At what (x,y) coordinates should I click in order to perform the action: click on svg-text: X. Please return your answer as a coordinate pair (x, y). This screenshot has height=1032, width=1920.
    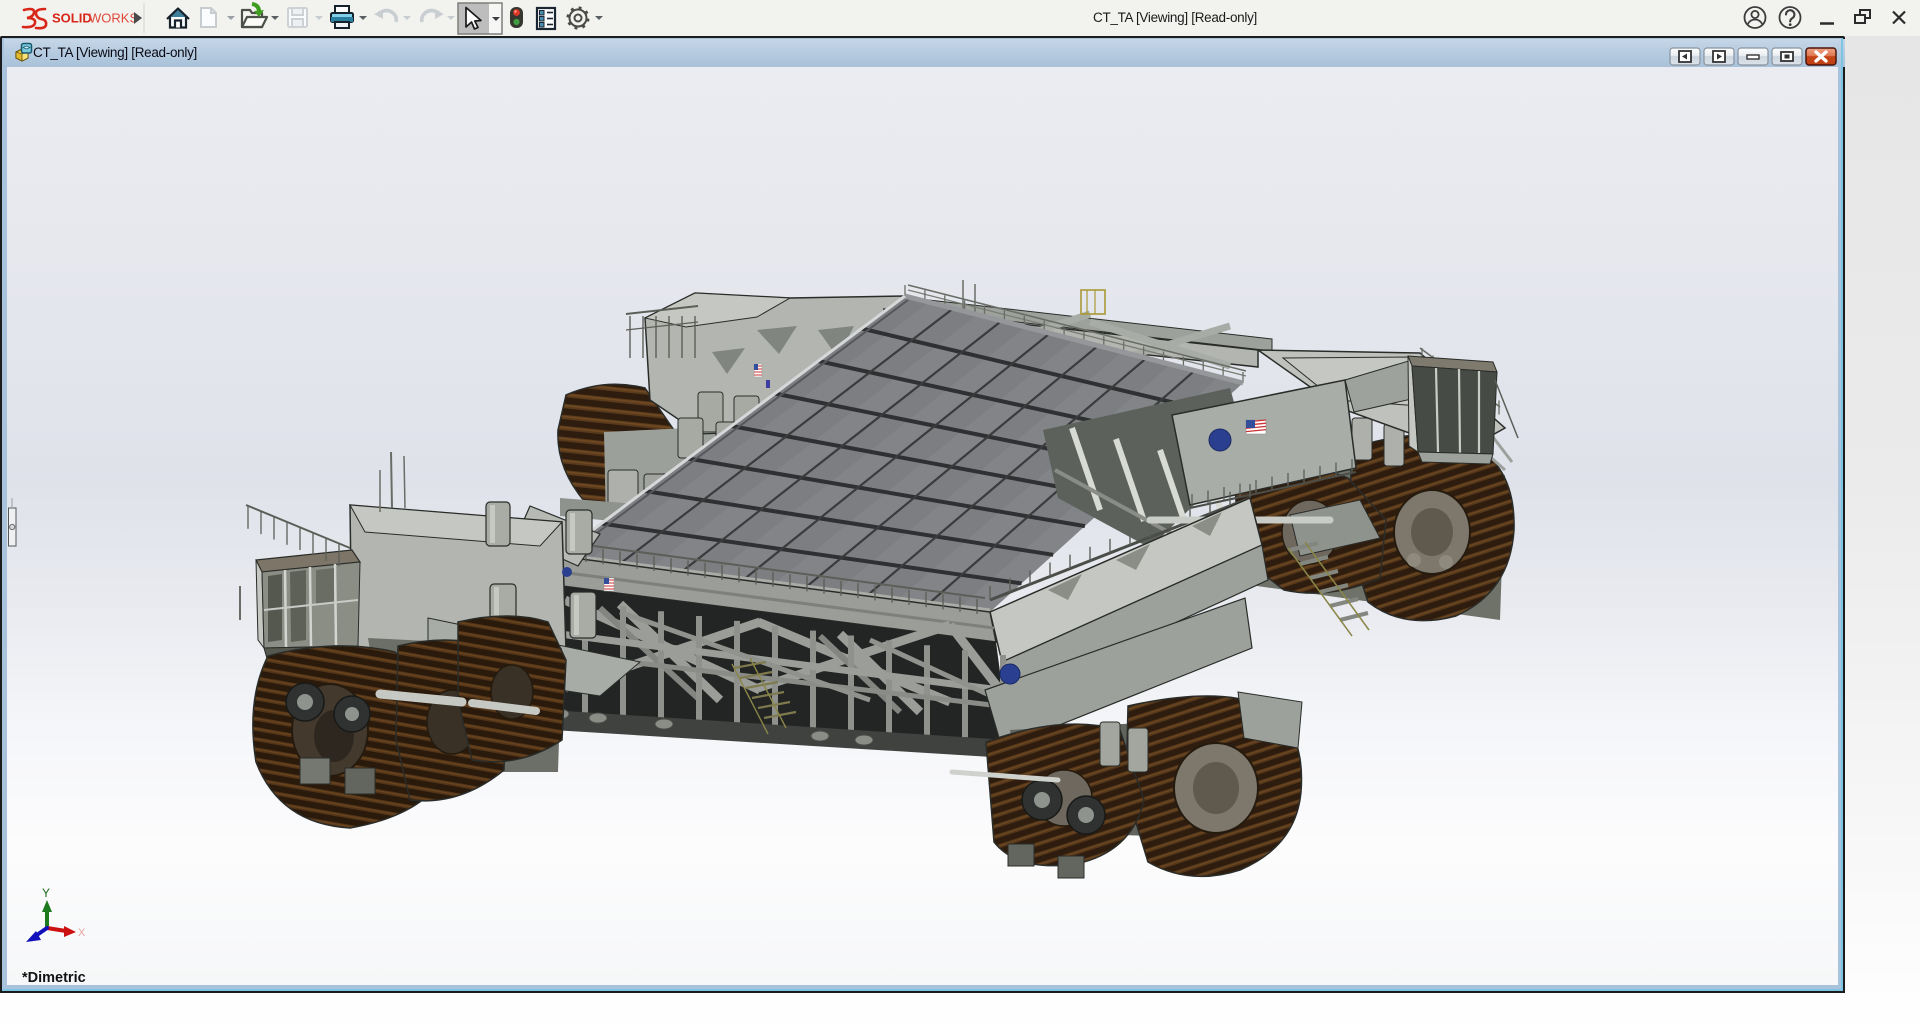
    Looking at the image, I should click on (82, 933).